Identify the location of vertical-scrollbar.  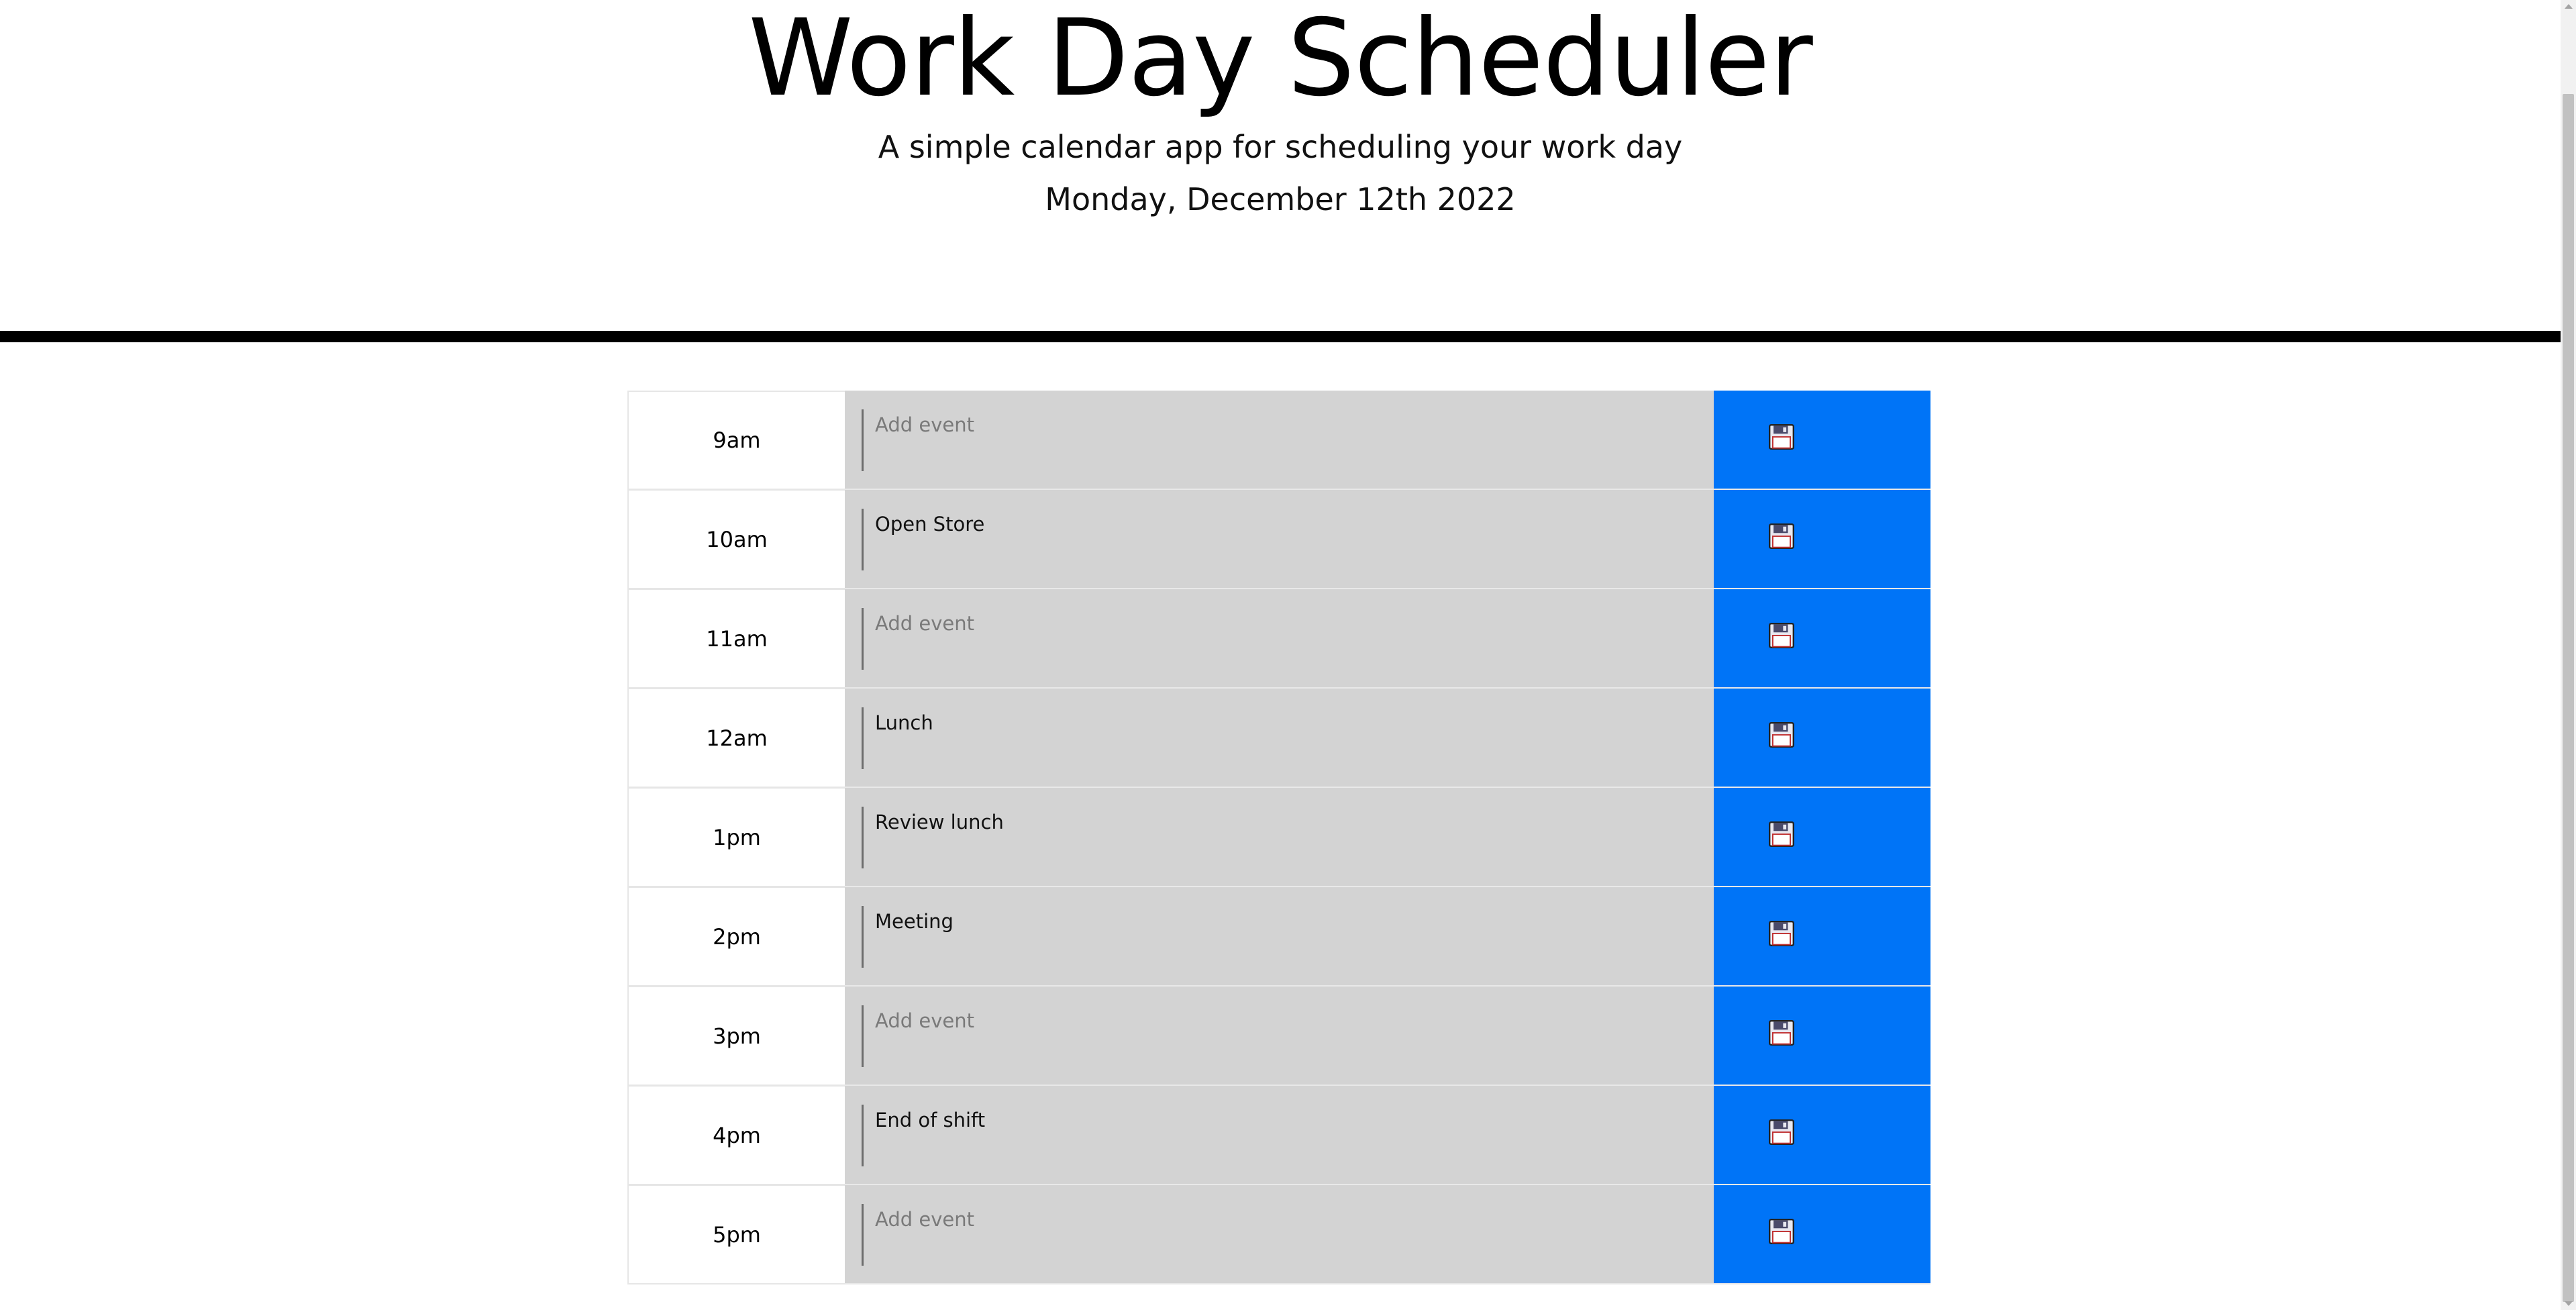
(2568, 655).